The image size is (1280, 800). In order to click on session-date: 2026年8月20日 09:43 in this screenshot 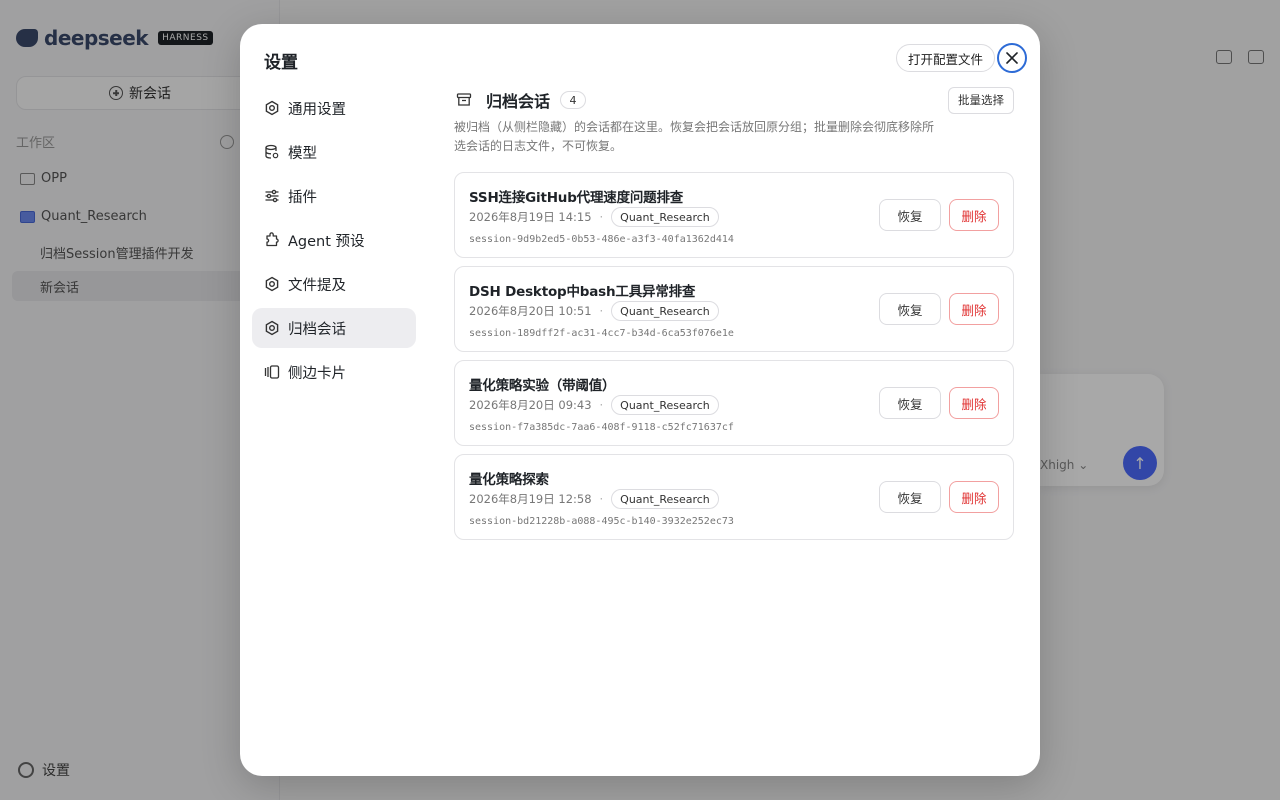, I will do `click(530, 405)`.